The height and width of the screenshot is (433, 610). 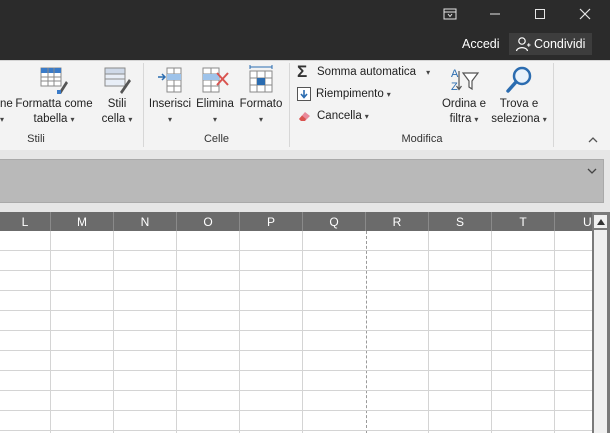 I want to click on autosum-button: Σ Somma automatica ▾, so click(x=363, y=72).